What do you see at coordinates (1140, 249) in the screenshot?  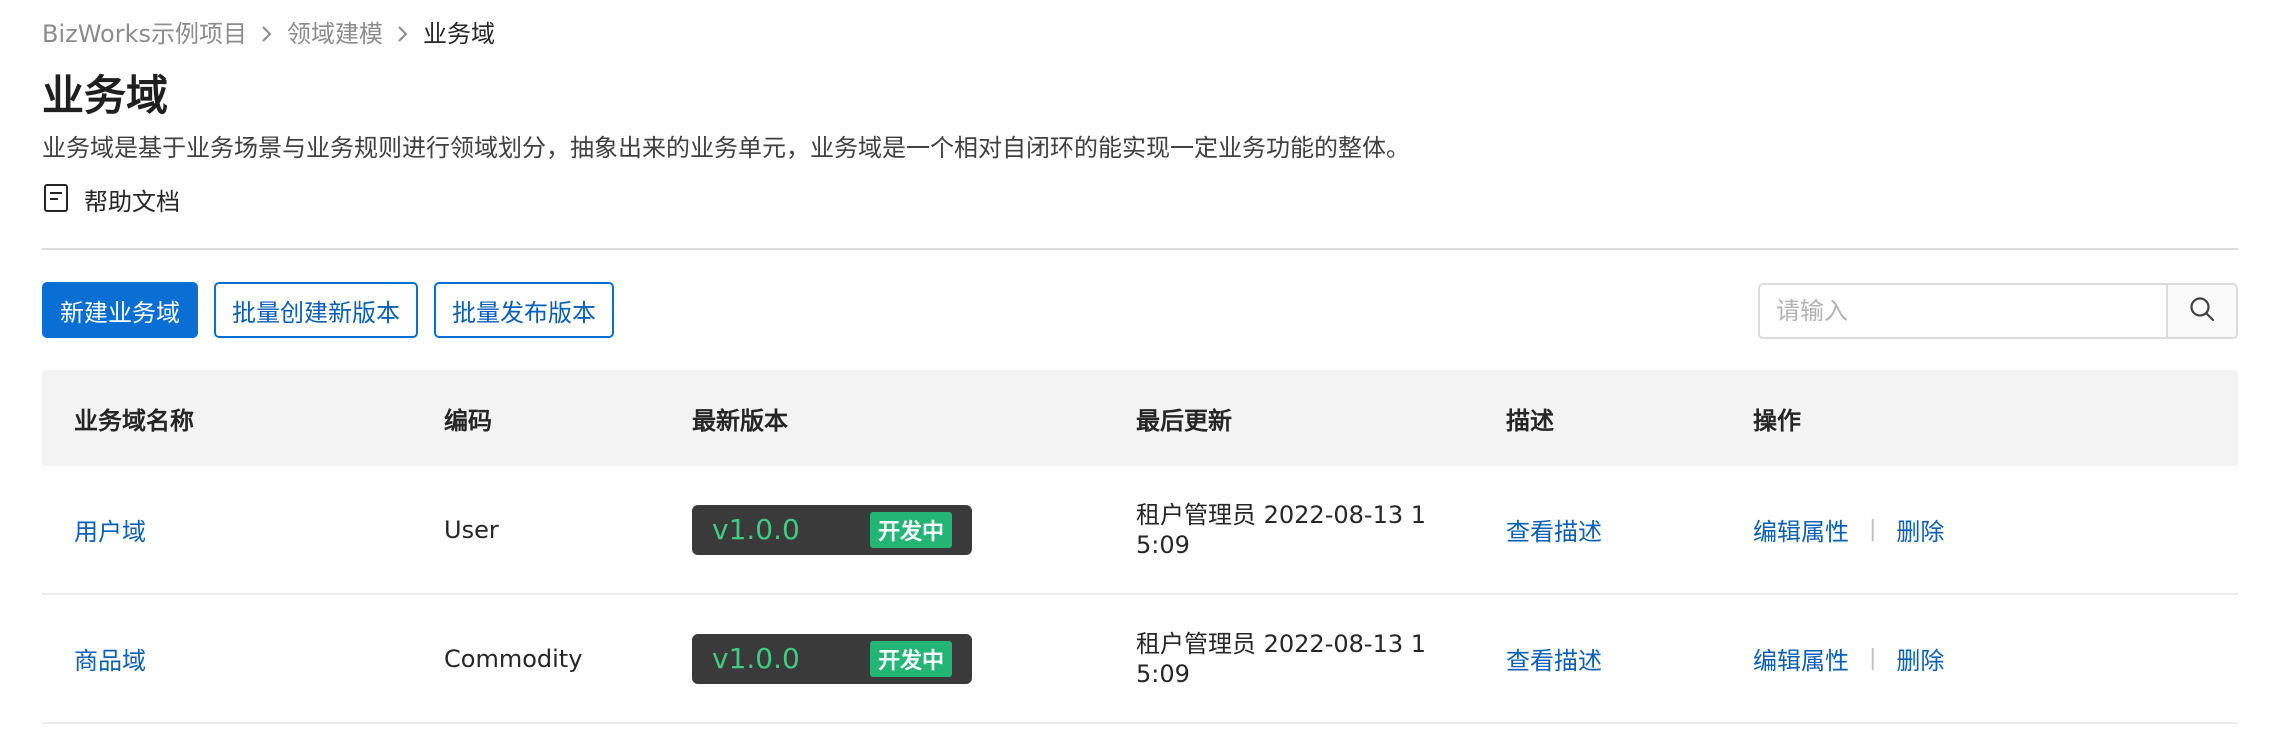 I see `divider` at bounding box center [1140, 249].